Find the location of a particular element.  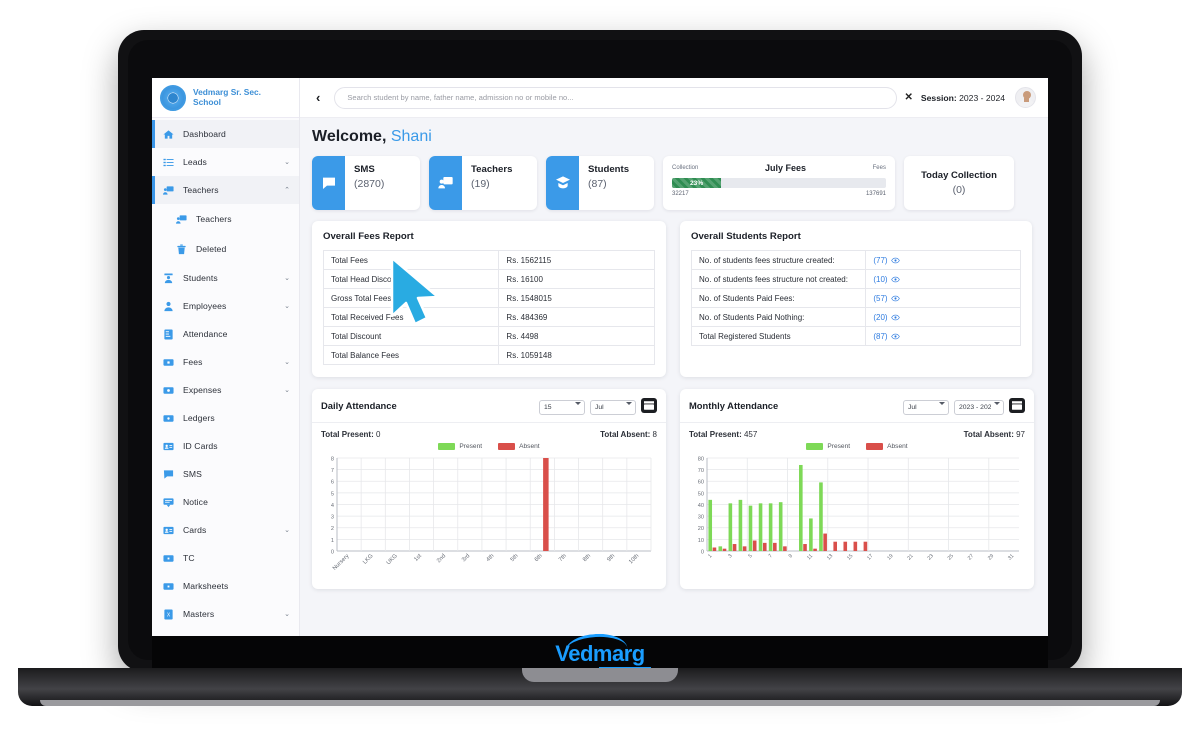

x-axis-label: 17 is located at coordinates (870, 557).